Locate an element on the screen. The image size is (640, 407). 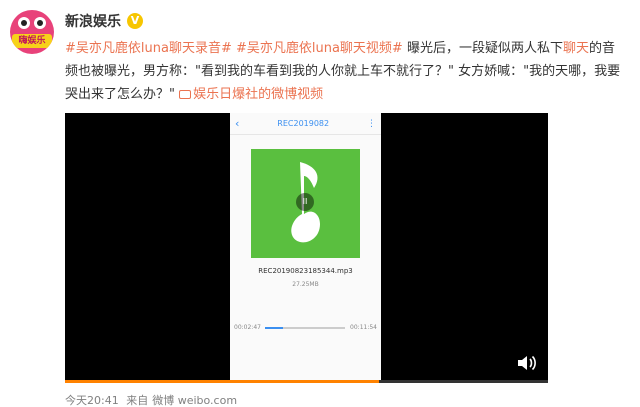
post-footer: 今天20:41 来自 微博 weibo.com is located at coordinates (153, 399).